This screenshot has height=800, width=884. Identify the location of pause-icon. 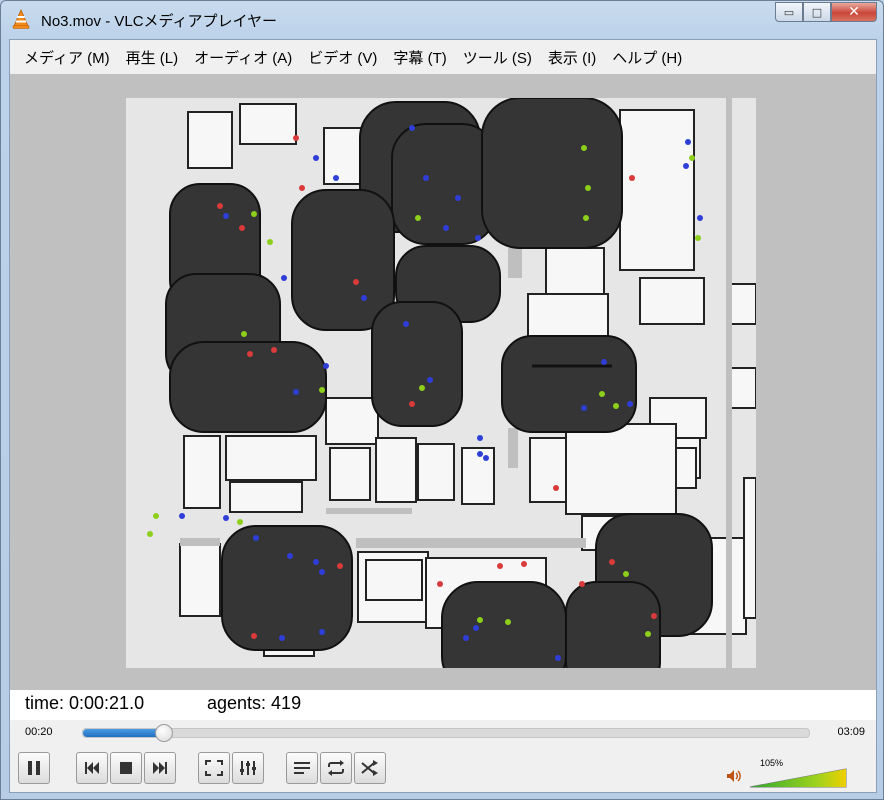
(34, 768).